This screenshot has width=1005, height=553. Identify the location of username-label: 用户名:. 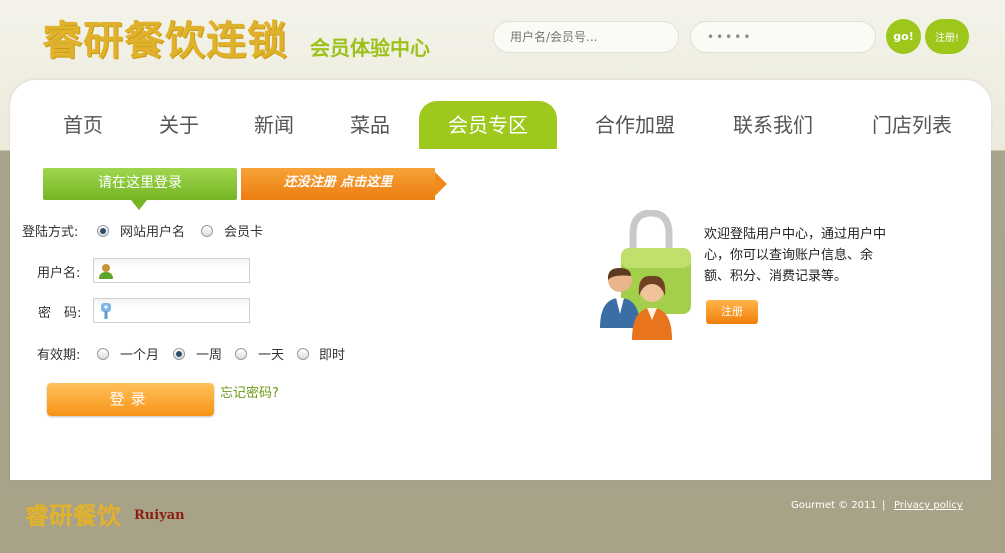
(59, 273).